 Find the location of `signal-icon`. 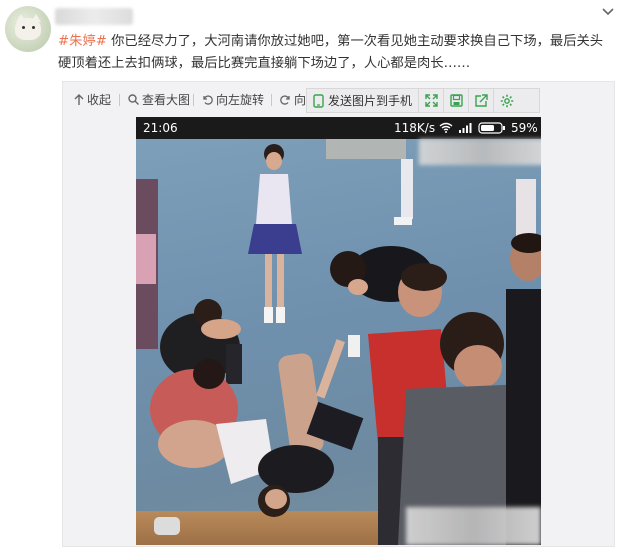

signal-icon is located at coordinates (465, 128).